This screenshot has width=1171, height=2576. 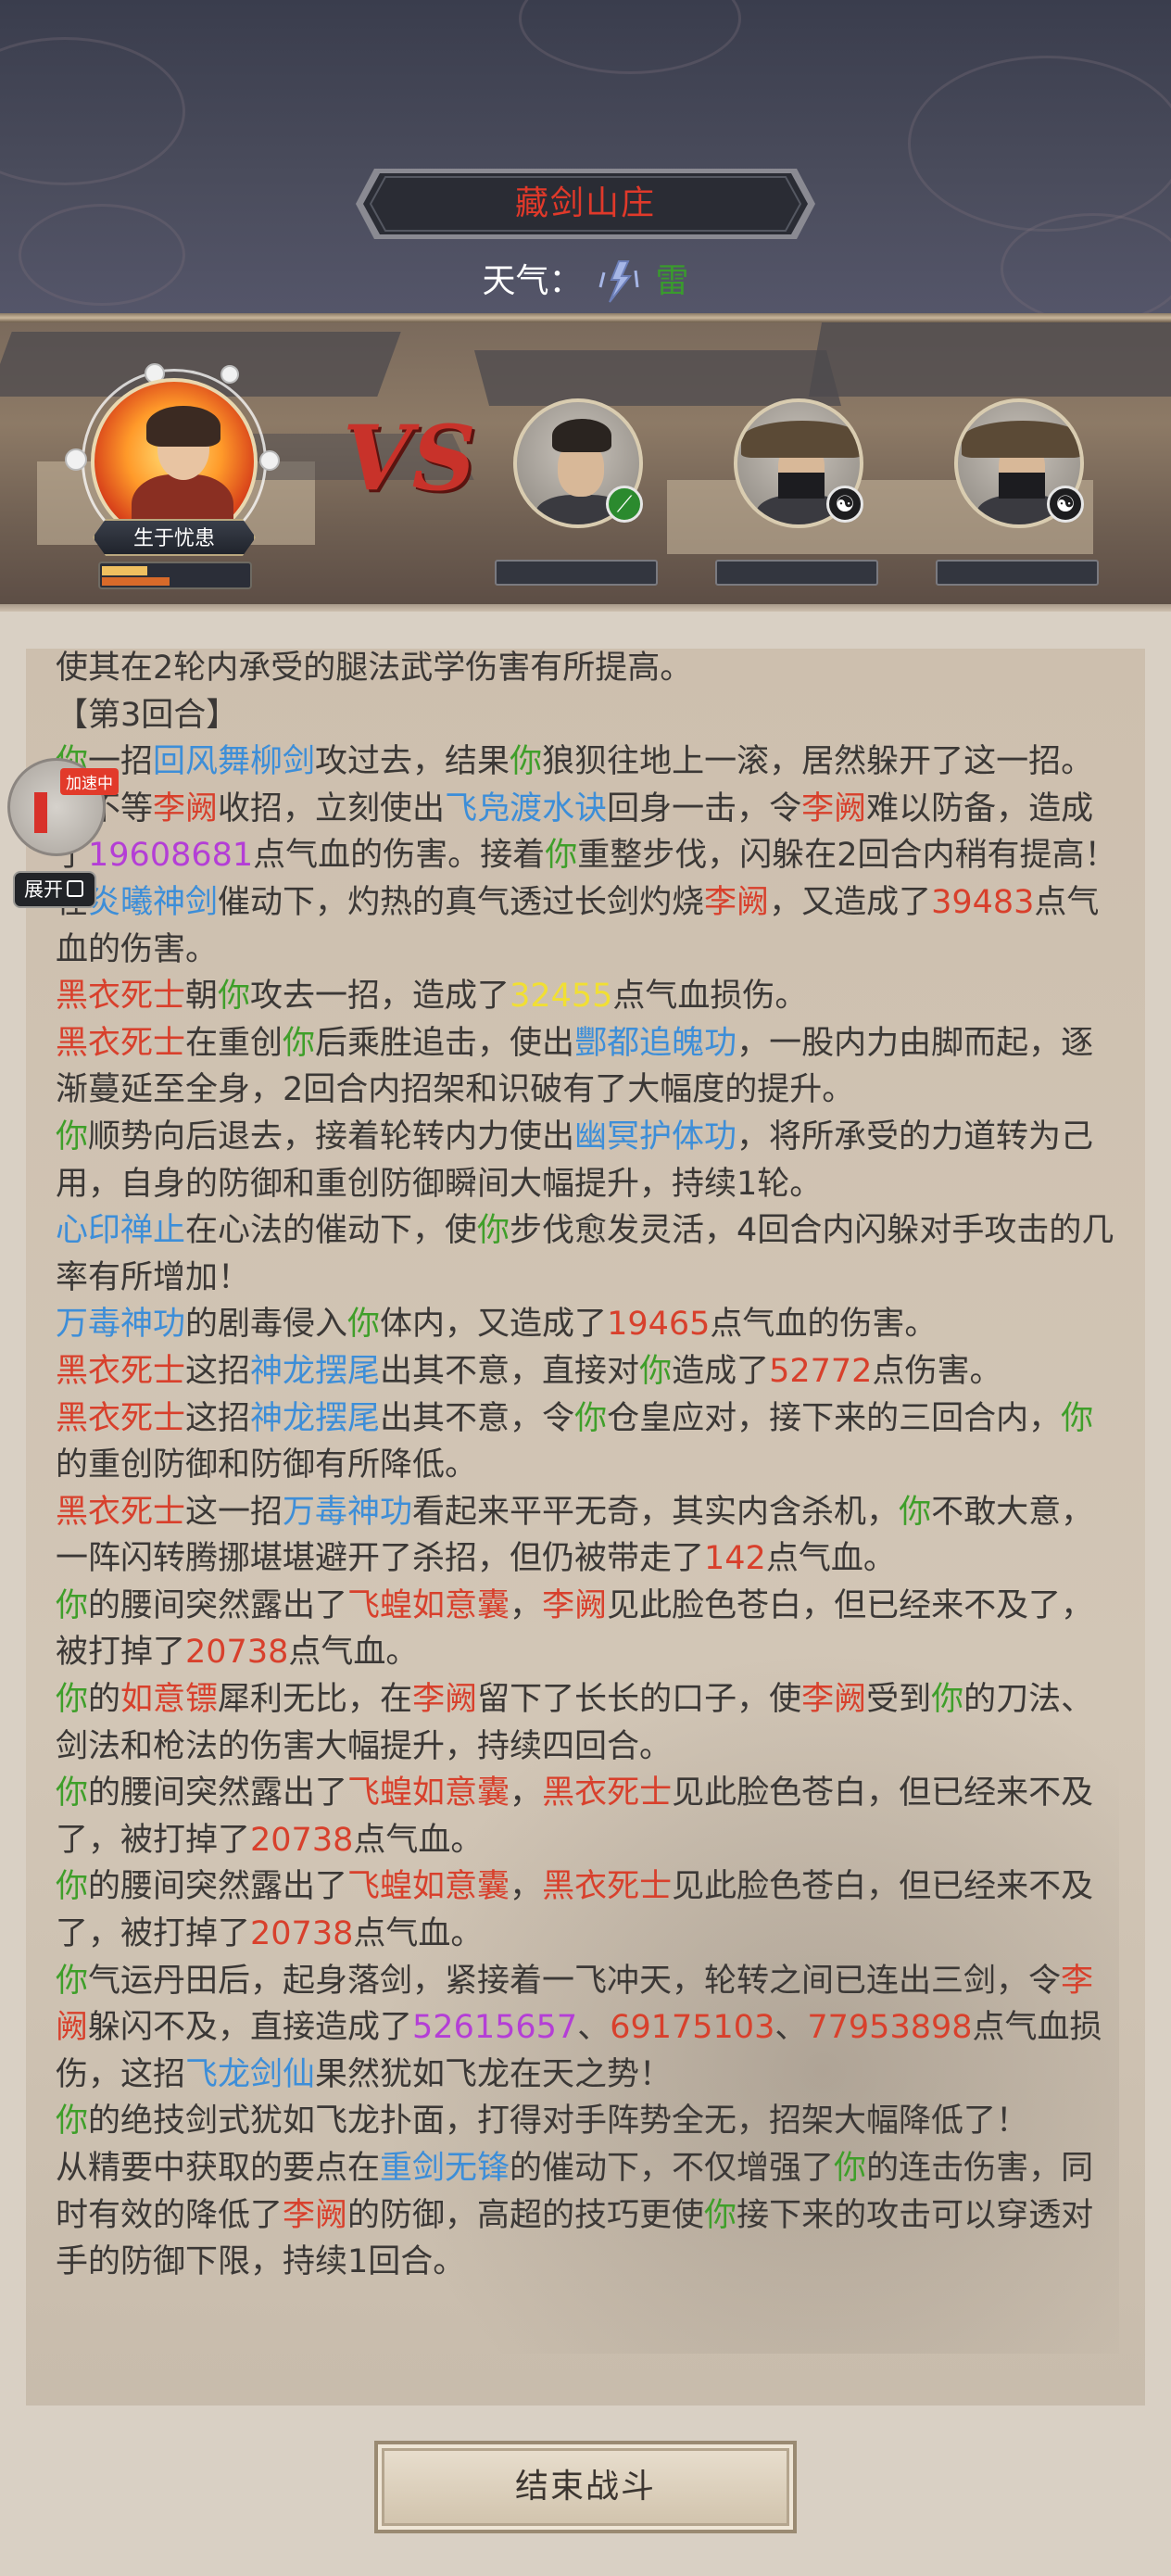 What do you see at coordinates (673, 2168) in the screenshot?
I see `log-text: 的催动下，不仅增强了` at bounding box center [673, 2168].